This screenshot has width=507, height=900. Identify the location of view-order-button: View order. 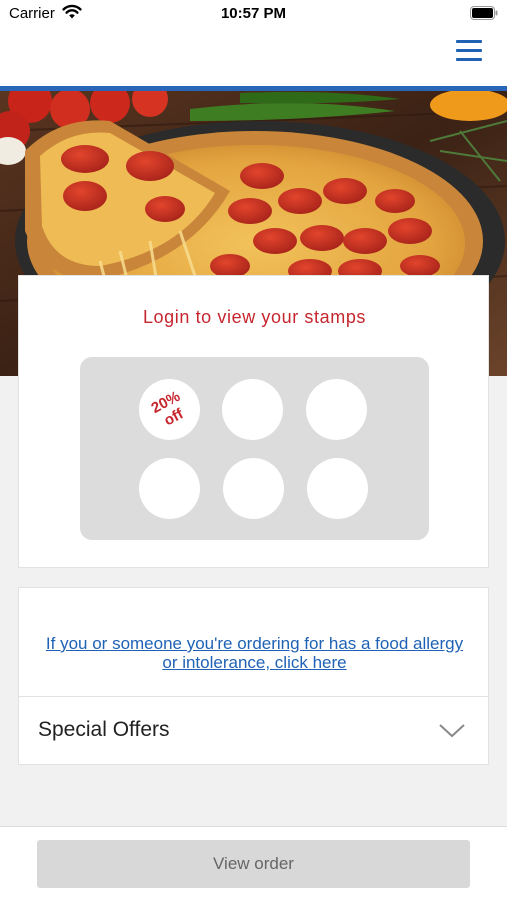
(253, 864).